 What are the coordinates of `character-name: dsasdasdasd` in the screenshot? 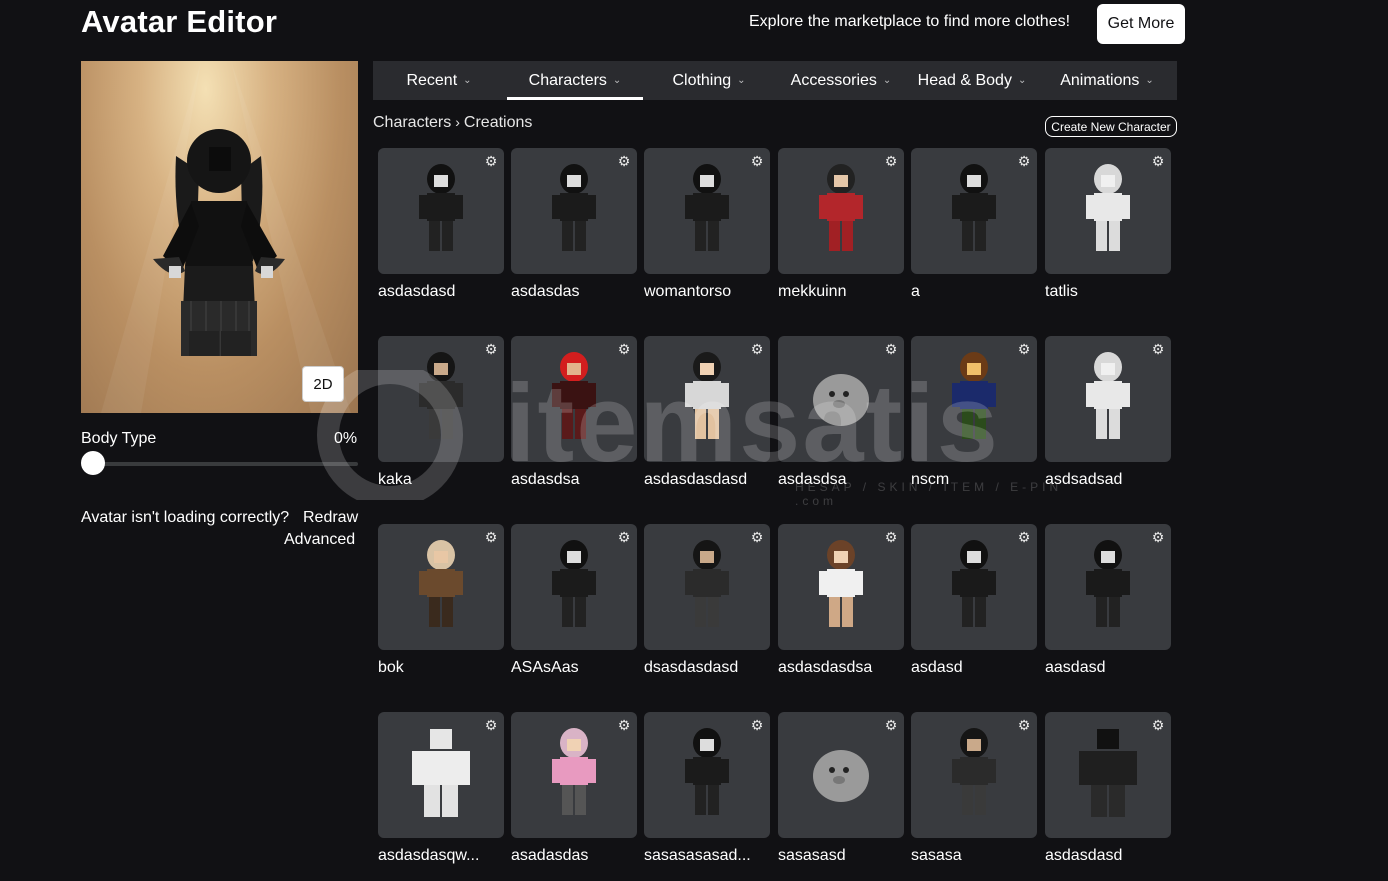 It's located at (691, 667).